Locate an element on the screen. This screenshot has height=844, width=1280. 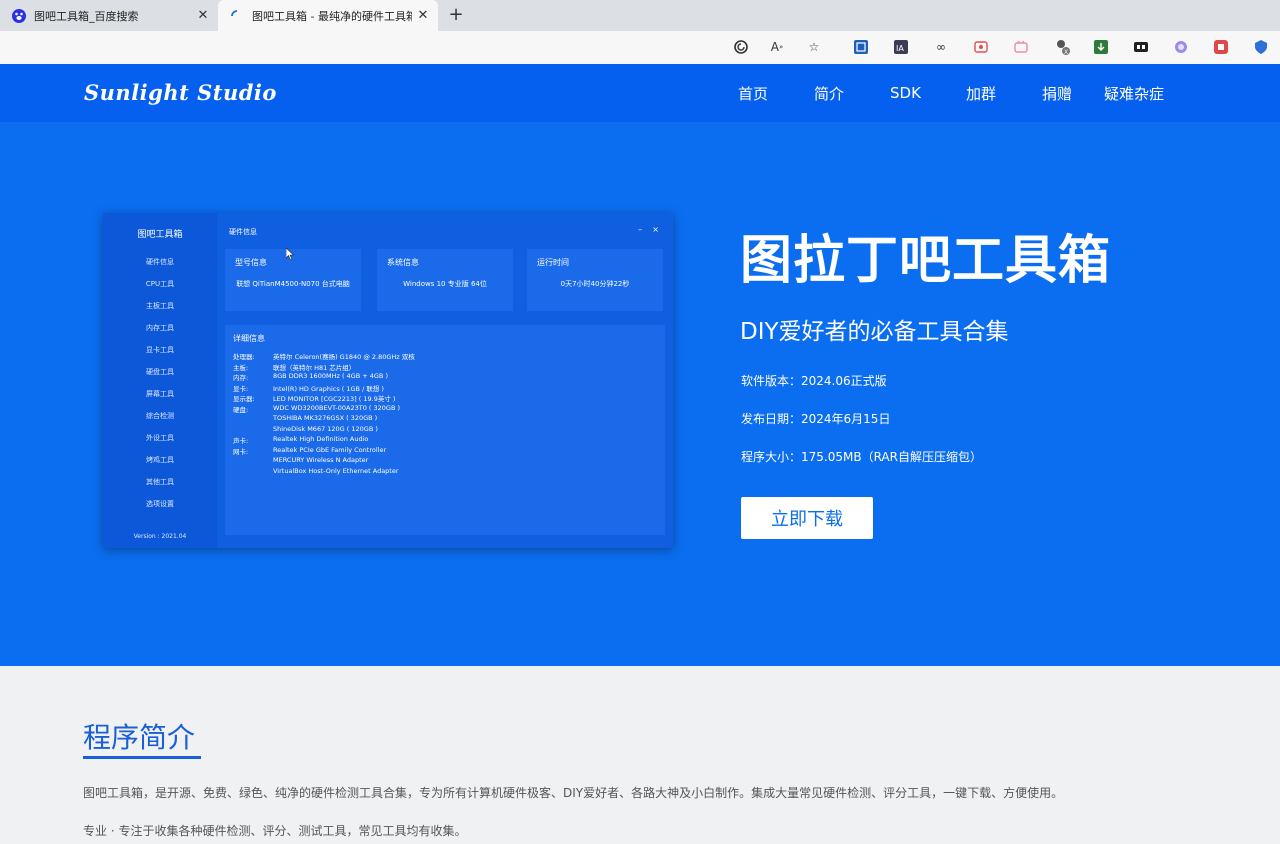
nav-link: 捐赠 is located at coordinates (1057, 93).